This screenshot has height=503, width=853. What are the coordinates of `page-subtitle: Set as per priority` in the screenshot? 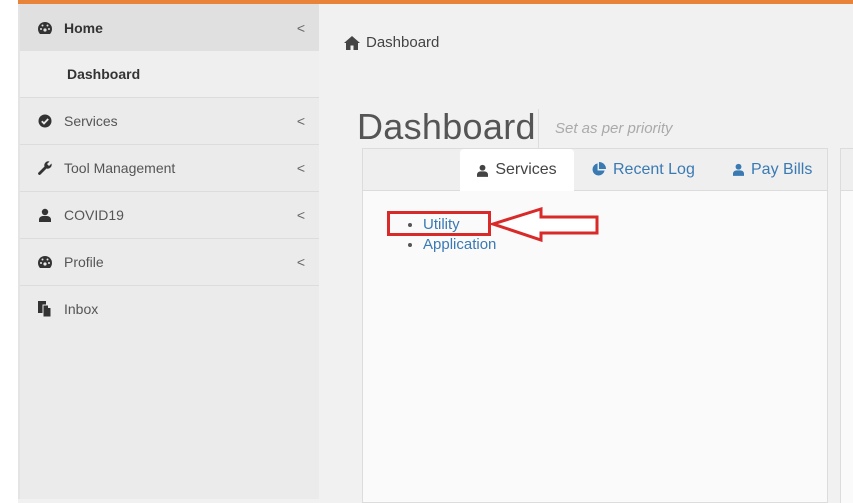 It's located at (614, 128).